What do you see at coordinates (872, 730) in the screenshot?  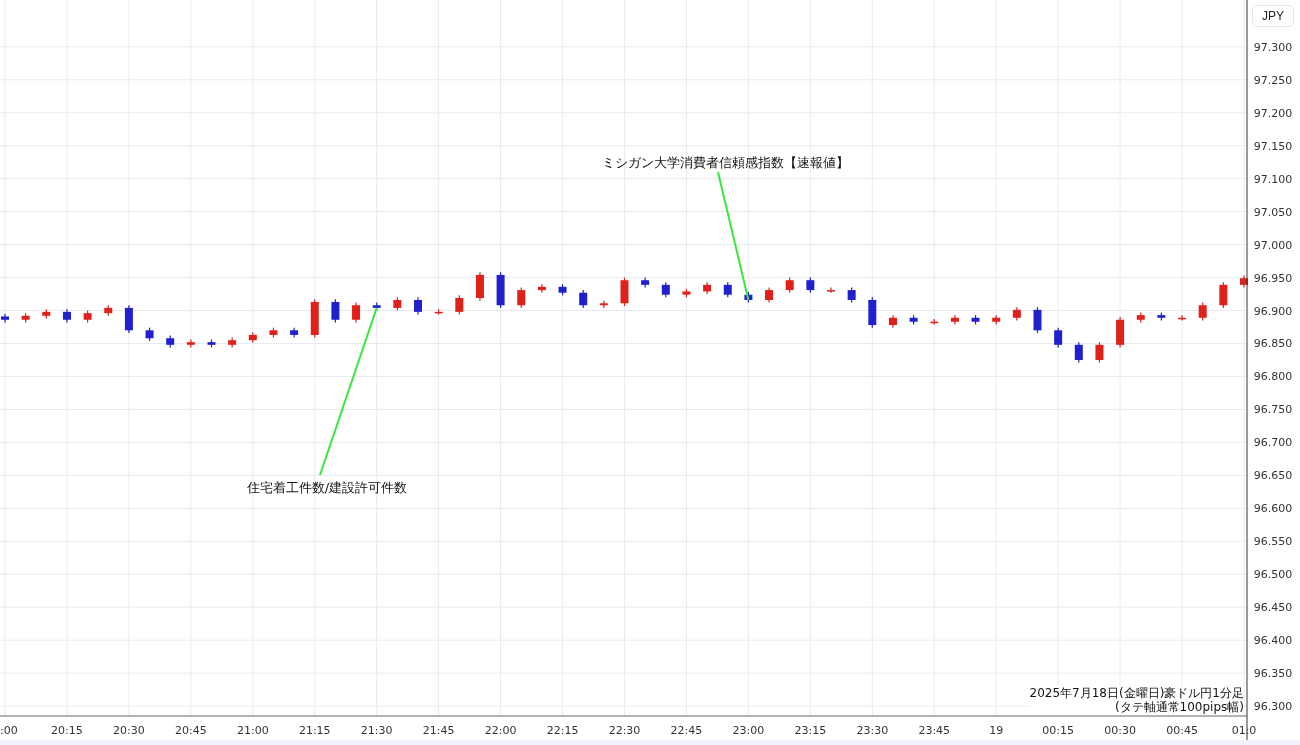 I see `axis-label: 23:30` at bounding box center [872, 730].